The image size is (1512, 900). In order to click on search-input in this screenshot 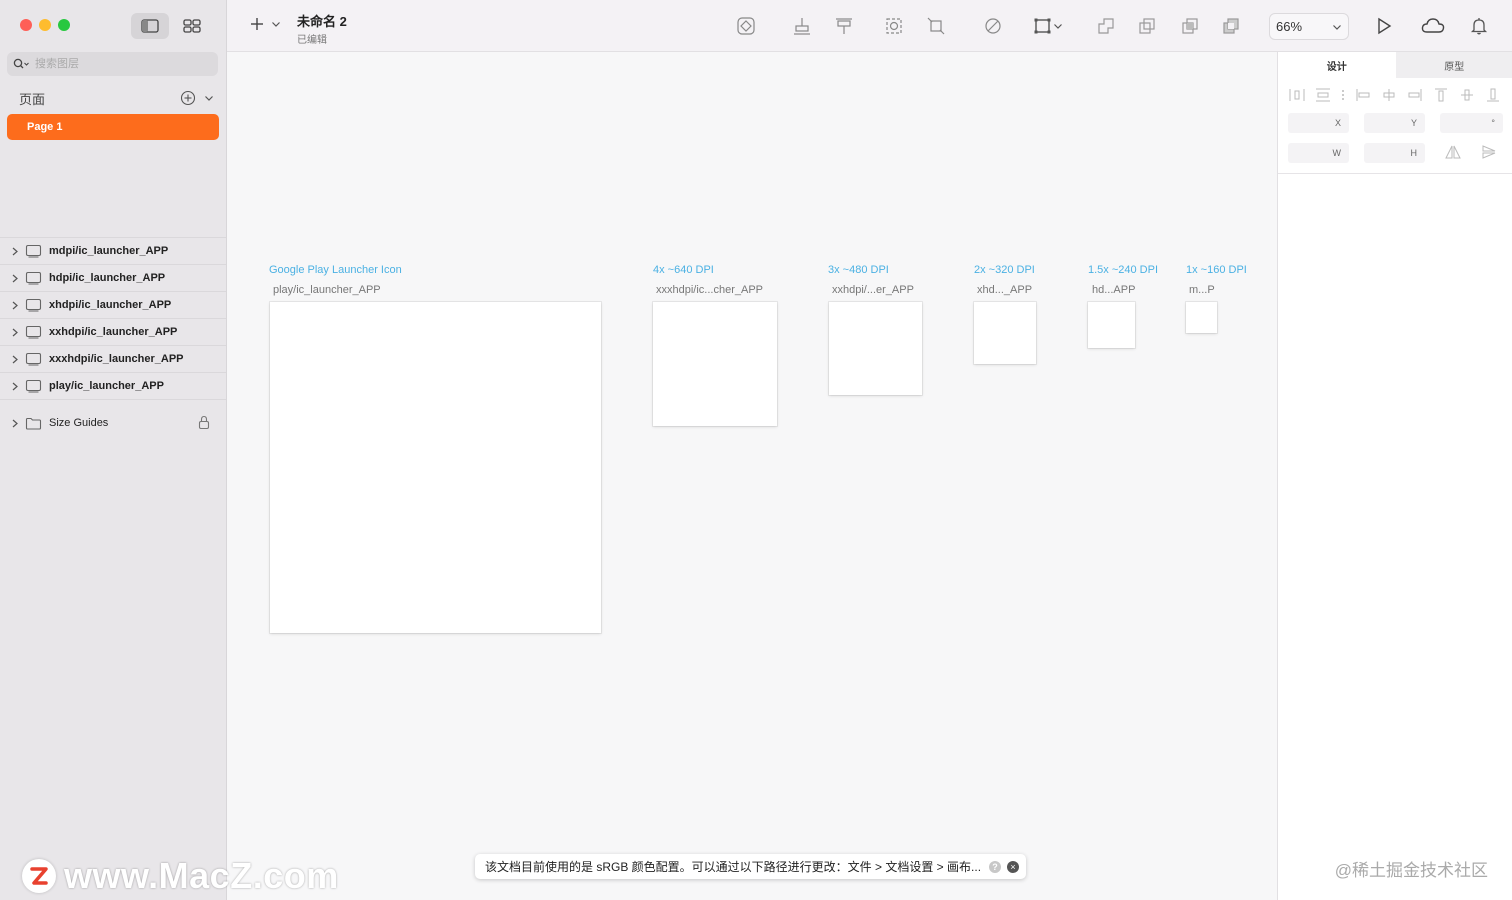, I will do `click(120, 64)`.